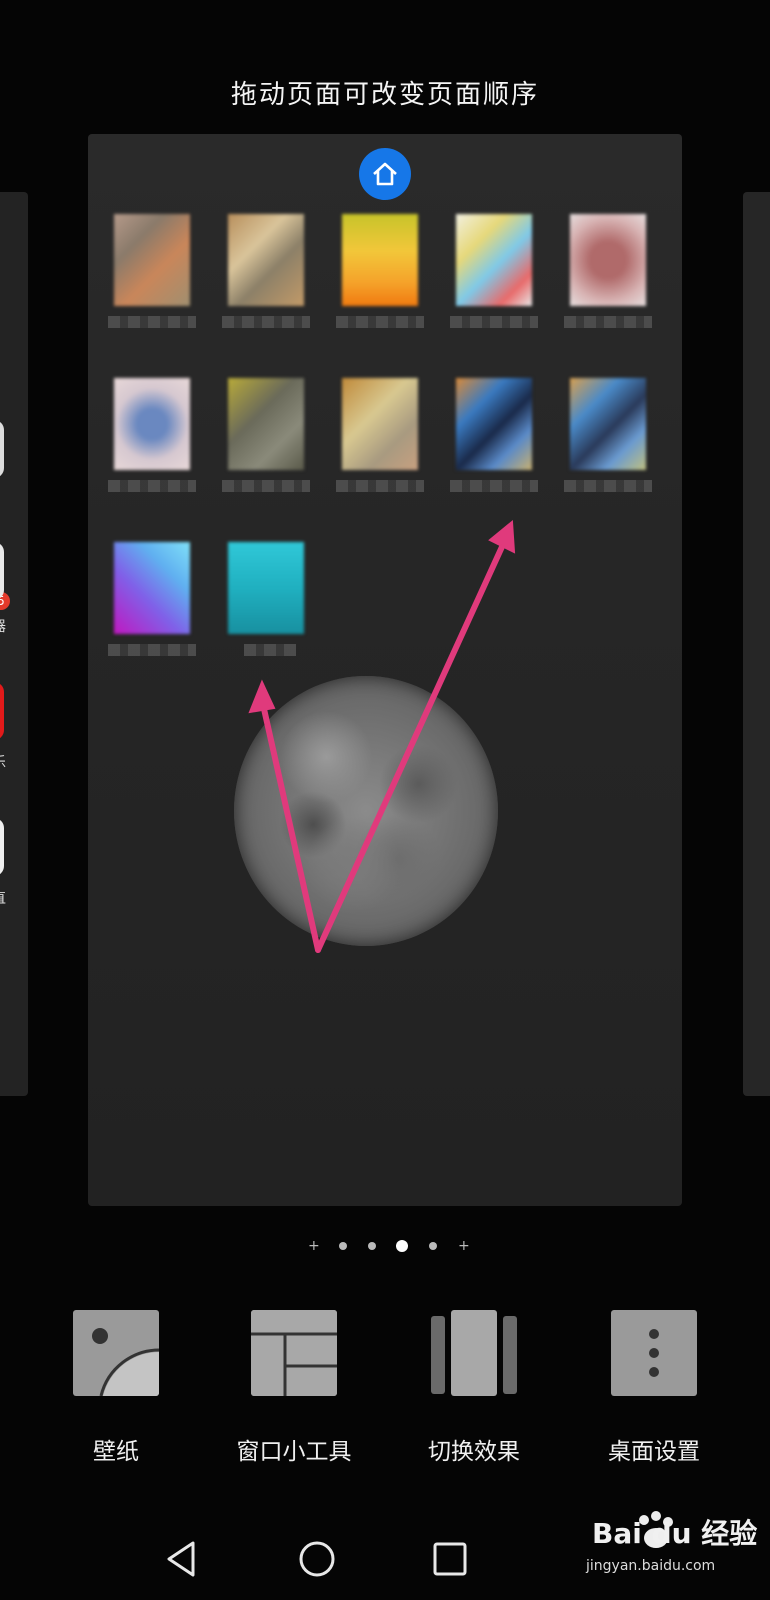  I want to click on back-button, so click(182, 1560).